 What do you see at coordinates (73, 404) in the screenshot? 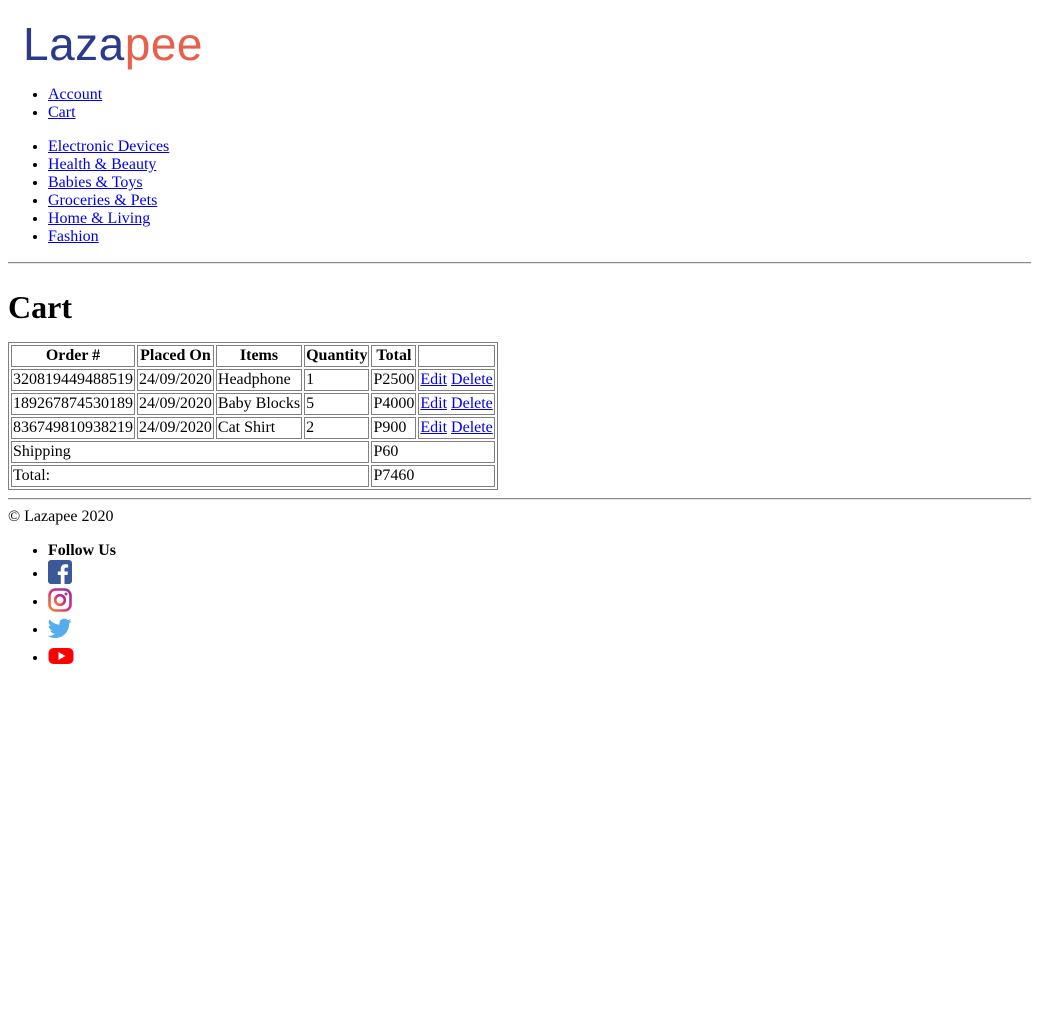
I see `order-number-cell: 189267874530189` at bounding box center [73, 404].